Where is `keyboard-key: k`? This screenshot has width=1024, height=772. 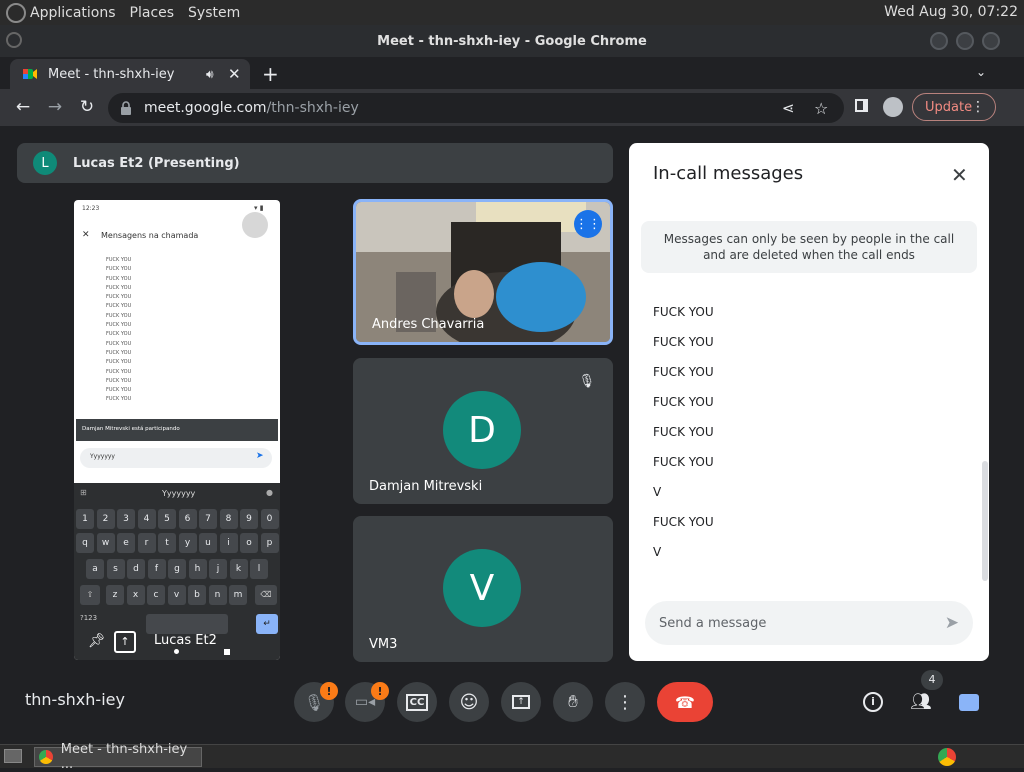 keyboard-key: k is located at coordinates (238, 569).